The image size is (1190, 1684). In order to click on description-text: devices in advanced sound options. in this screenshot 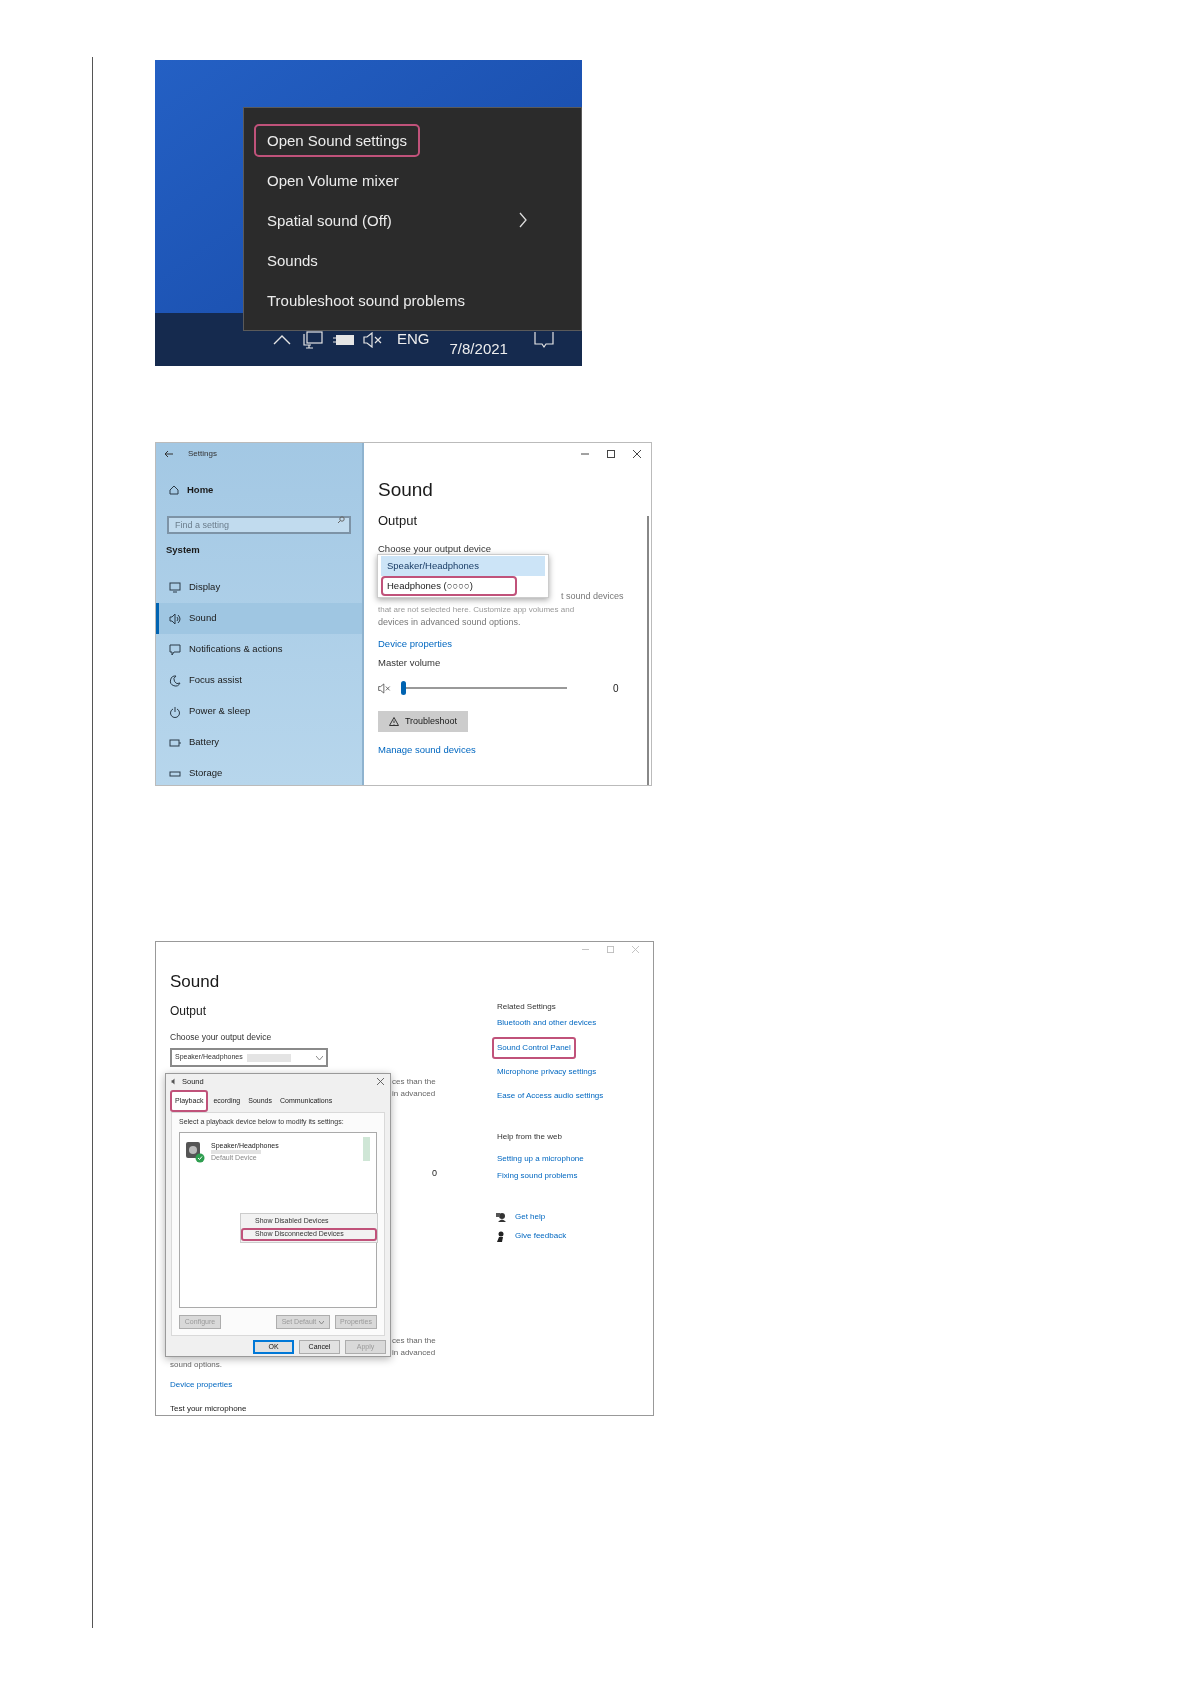, I will do `click(450, 622)`.